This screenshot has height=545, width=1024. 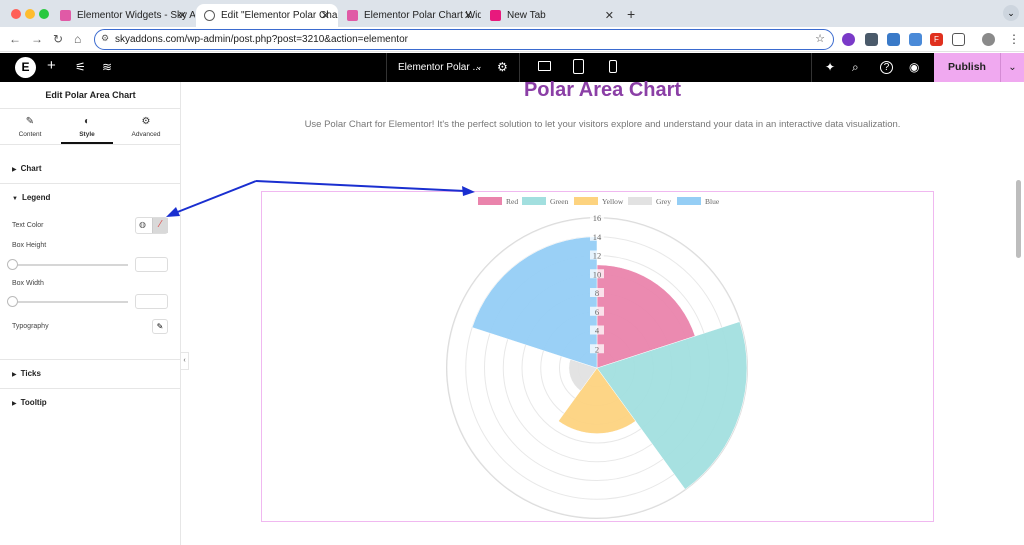 What do you see at coordinates (597, 349) in the screenshot?
I see `tick-label: 2` at bounding box center [597, 349].